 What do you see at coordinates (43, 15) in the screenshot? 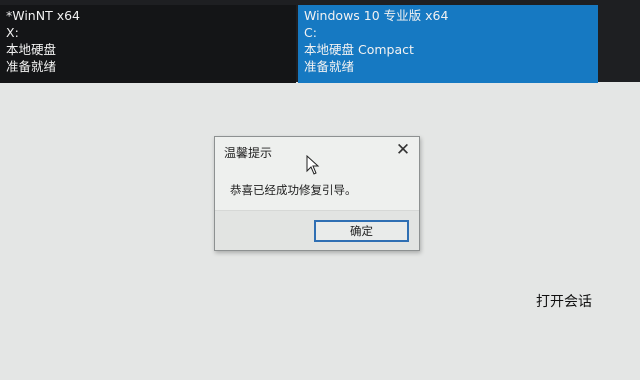
I see `boot-entry-name: *WinNT x64` at bounding box center [43, 15].